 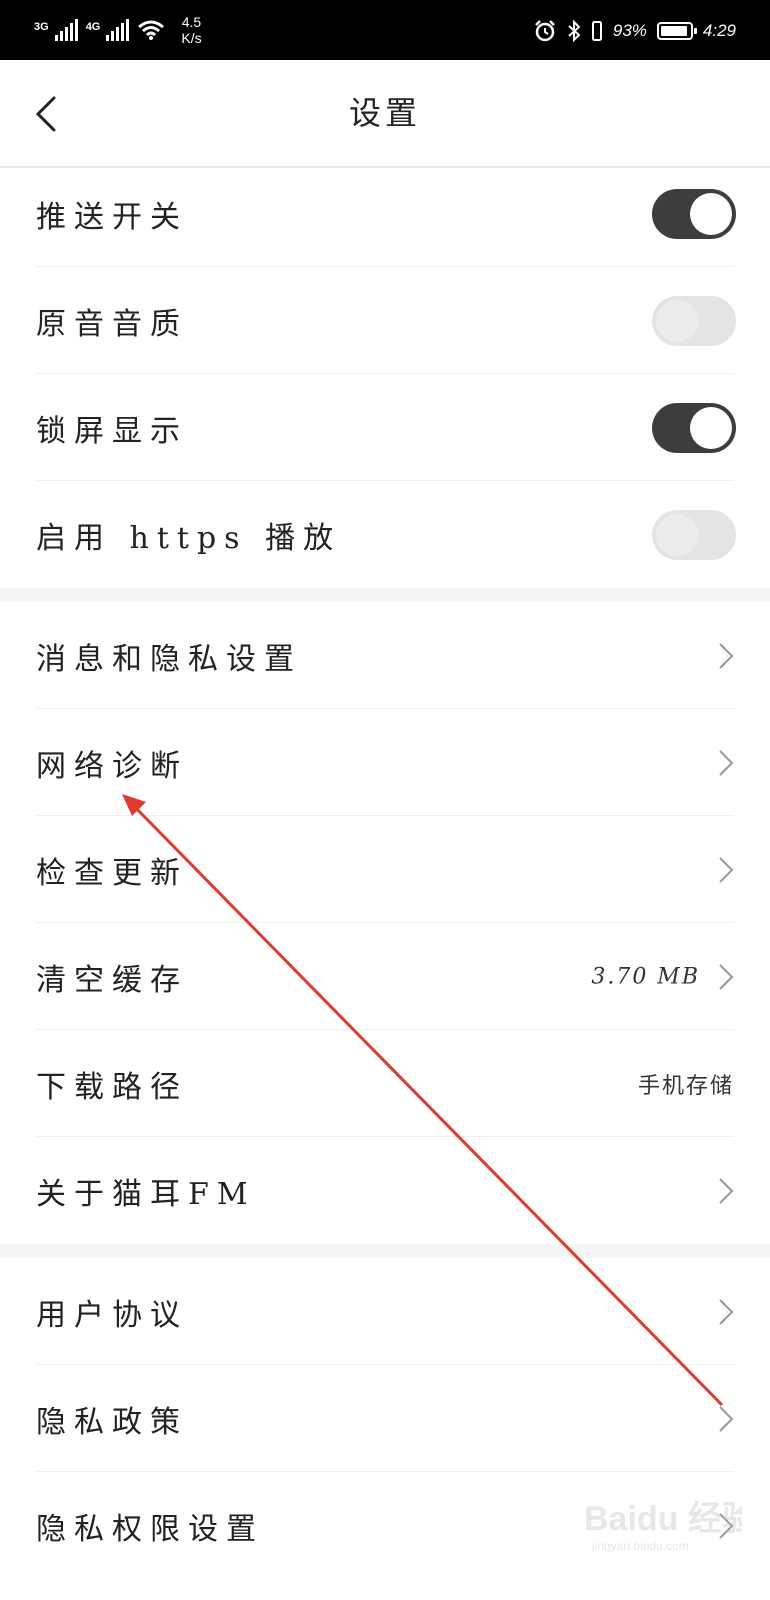 What do you see at coordinates (385, 534) in the screenshot?
I see `setting-row-https: 启用 https 播放` at bounding box center [385, 534].